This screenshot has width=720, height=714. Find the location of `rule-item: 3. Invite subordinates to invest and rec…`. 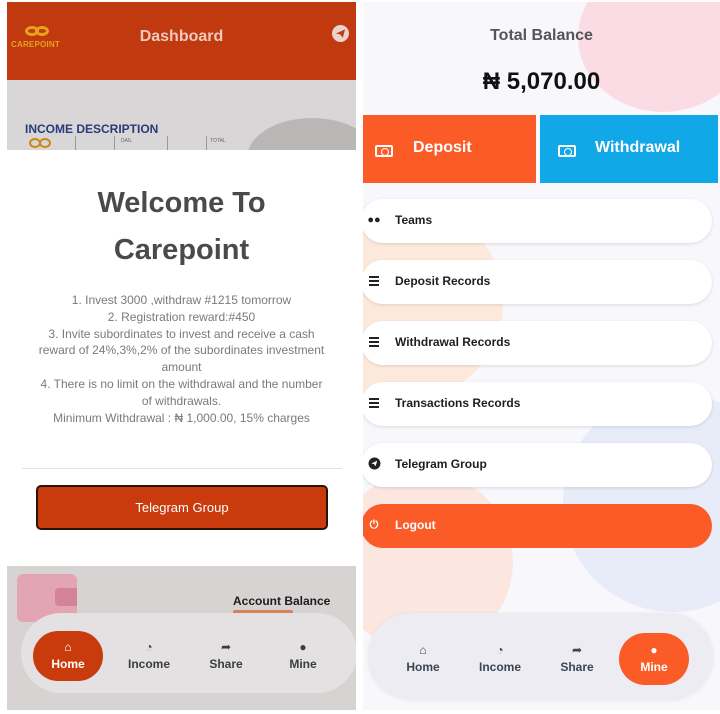

rule-item: 3. Invite subordinates to invest and rec… is located at coordinates (181, 350).